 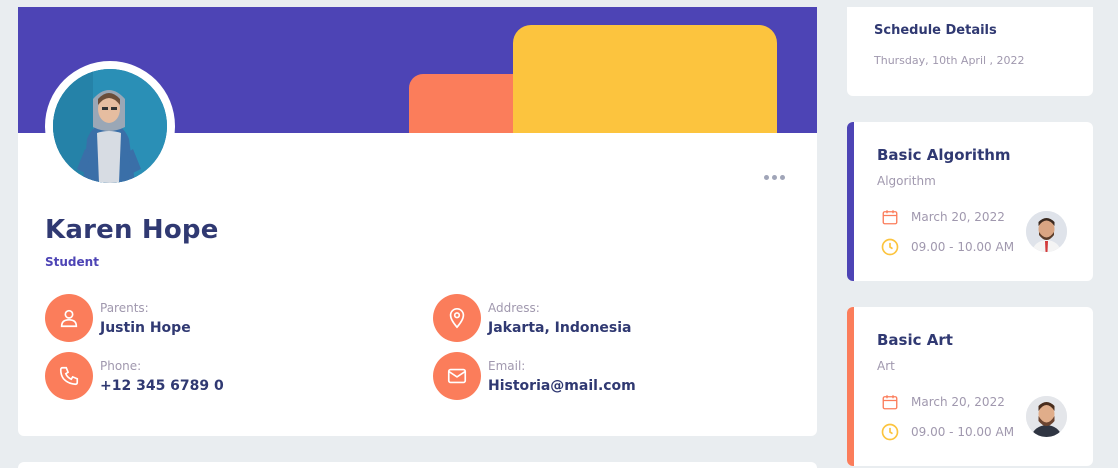 I want to click on schedule-date: Thursday, 10th April , 2022, so click(x=949, y=60).